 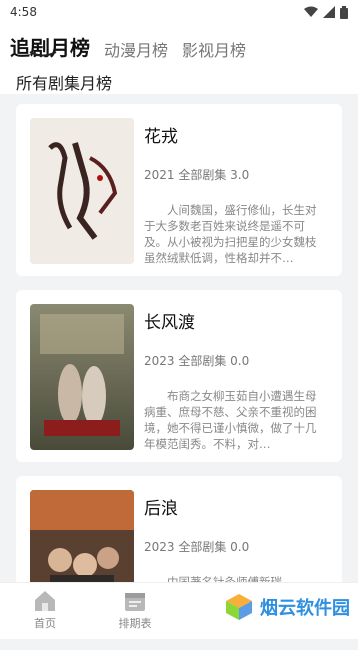 I want to click on item-title: 花戎, so click(x=161, y=137).